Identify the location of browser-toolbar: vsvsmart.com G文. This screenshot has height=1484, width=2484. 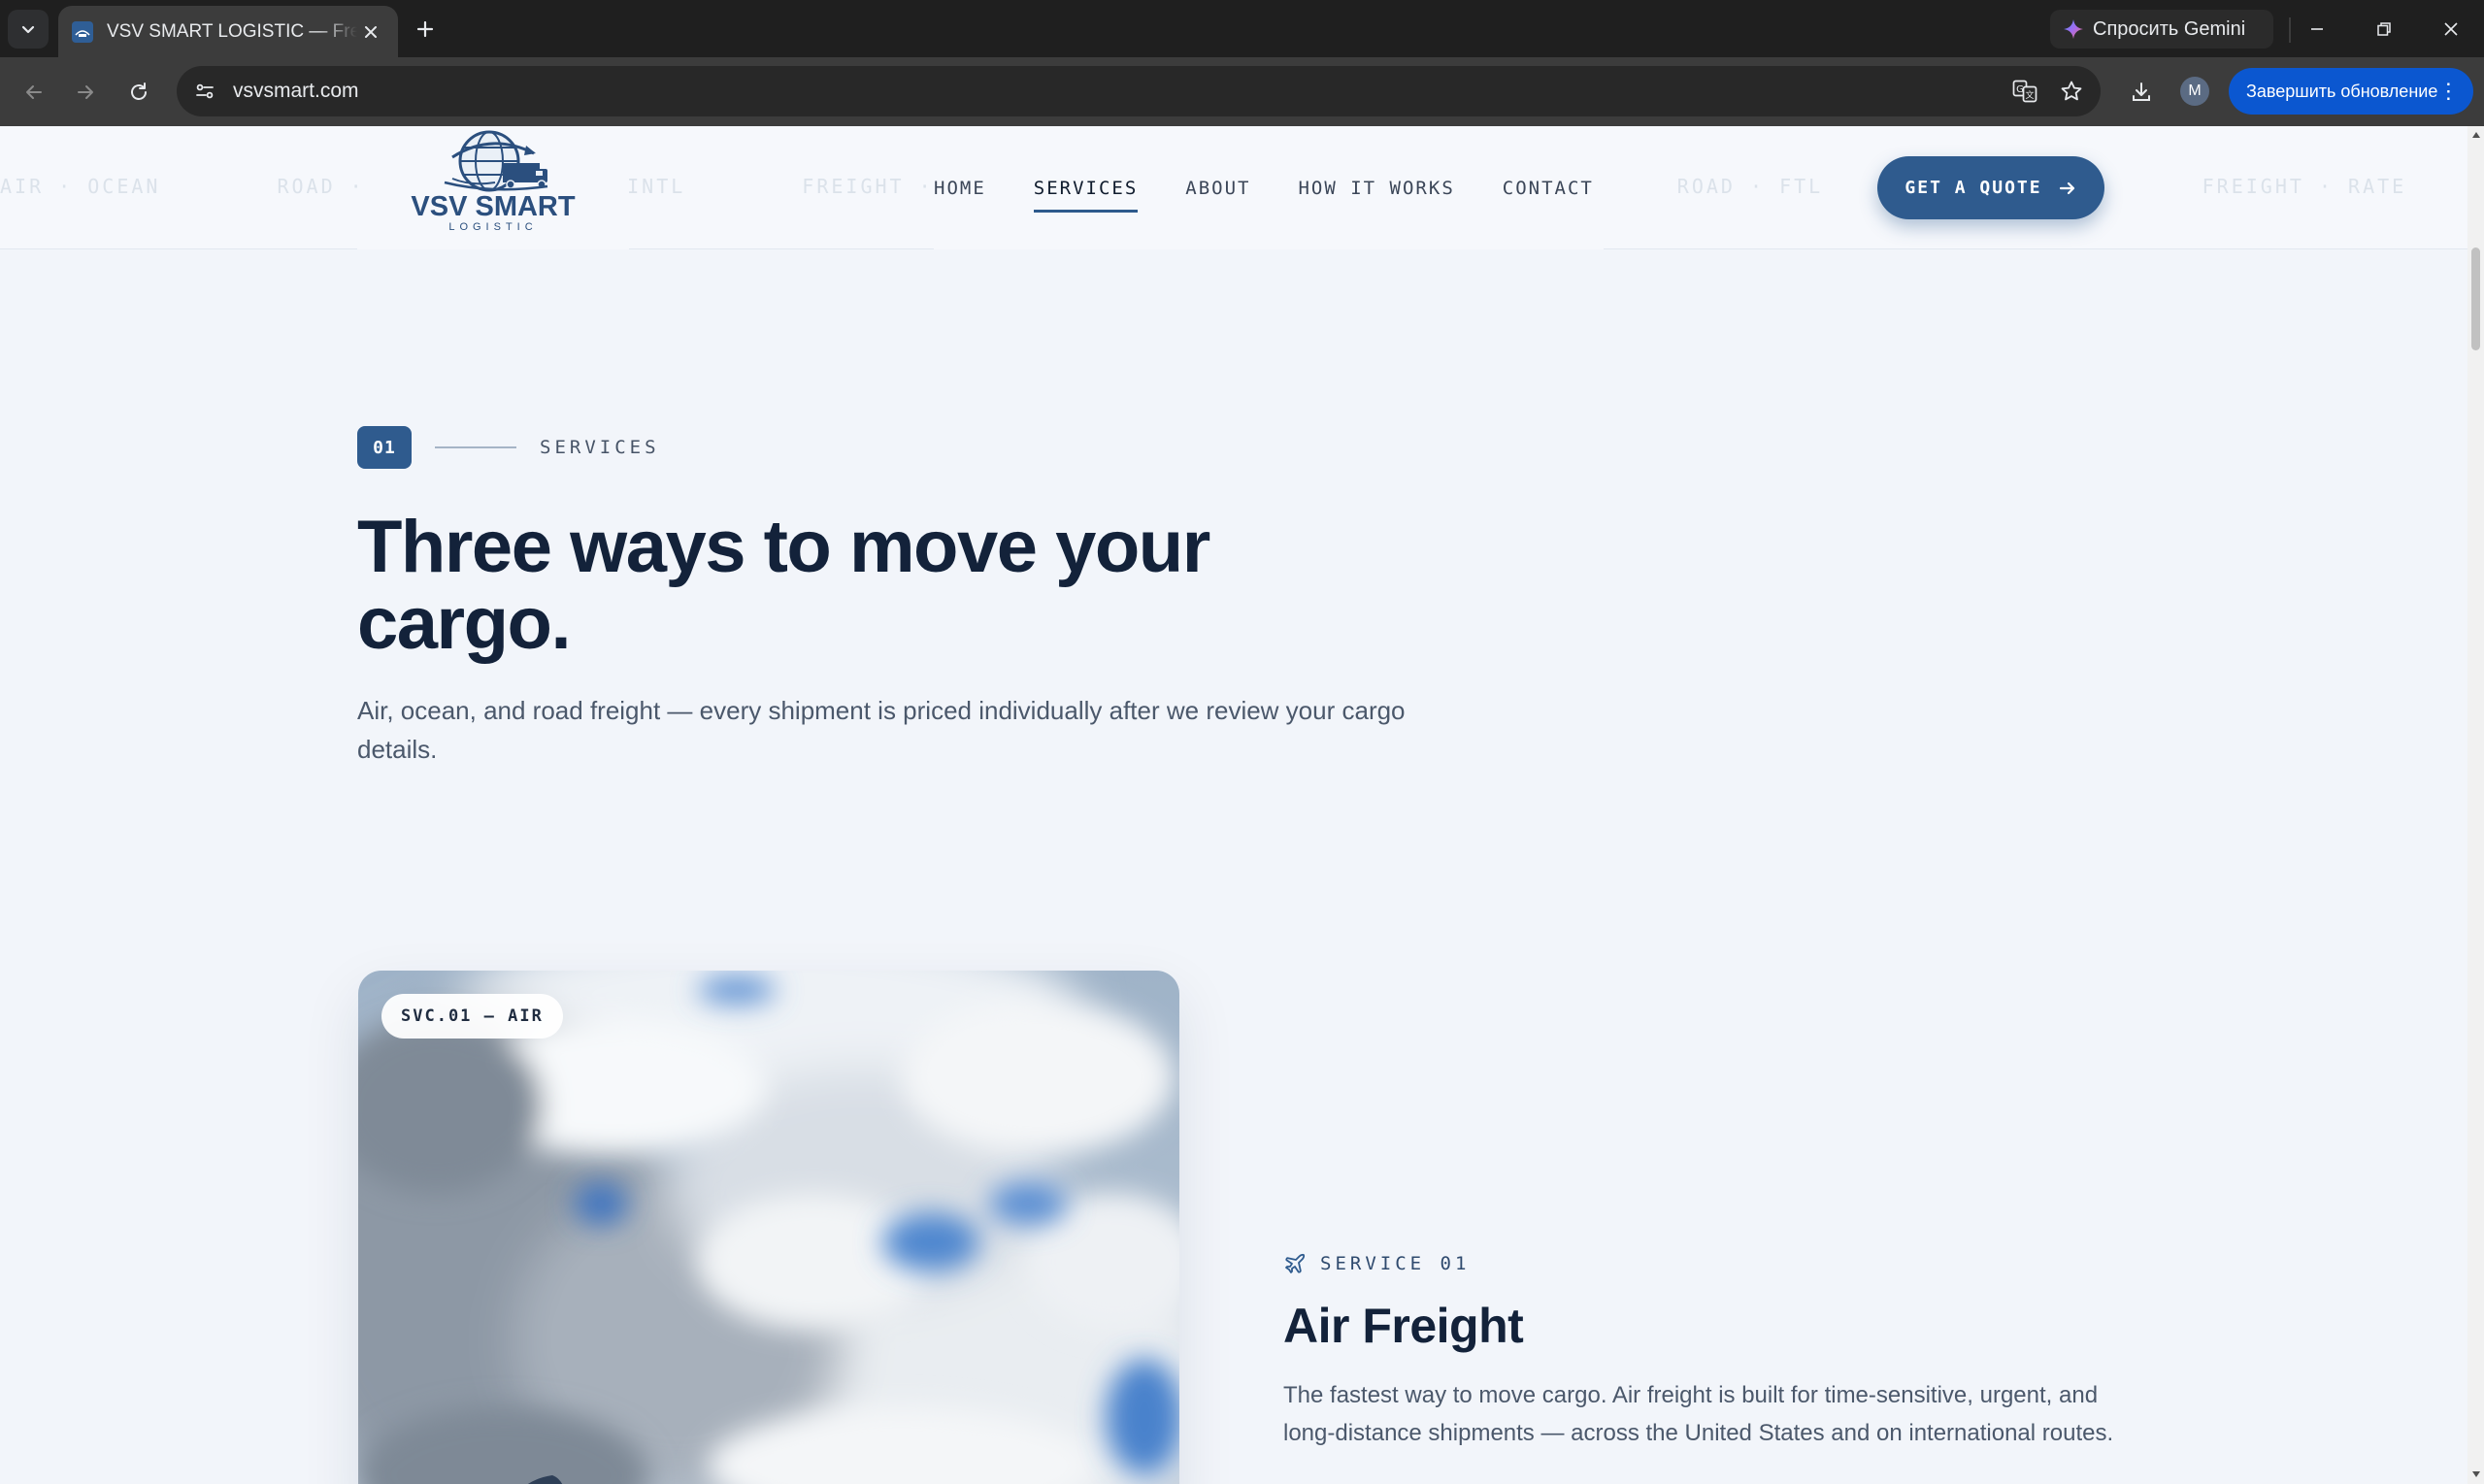
(1242, 91).